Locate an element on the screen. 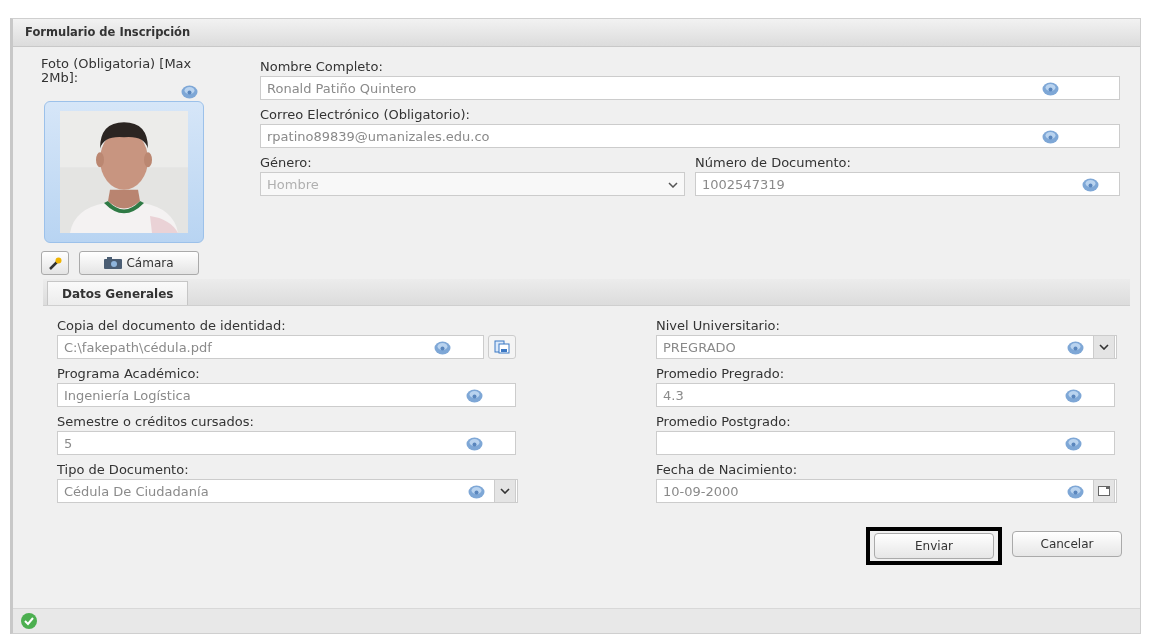 Image resolution: width=1151 pixels, height=634 pixels. photo-label: Foto (Obligatoria) [Max 2Mb]: is located at coordinates (117, 71).